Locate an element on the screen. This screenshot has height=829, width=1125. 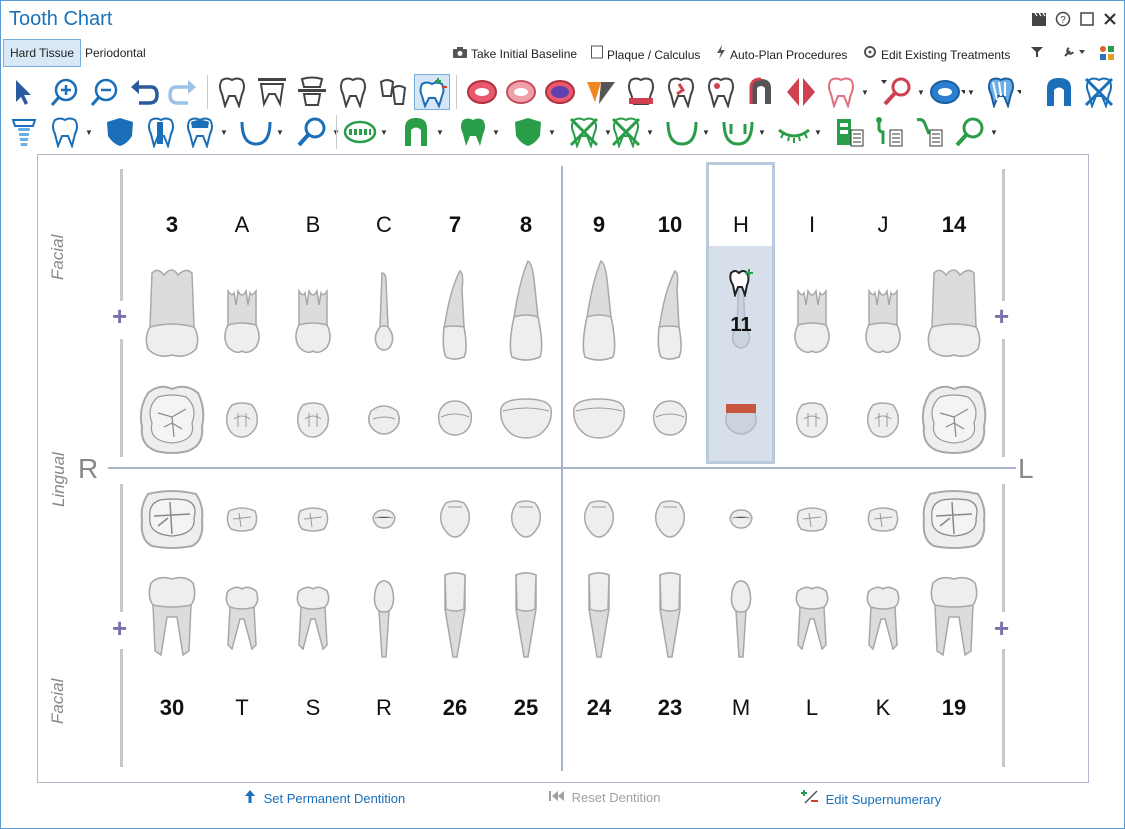
tooth-green-extract-icon is located at coordinates (584, 132).